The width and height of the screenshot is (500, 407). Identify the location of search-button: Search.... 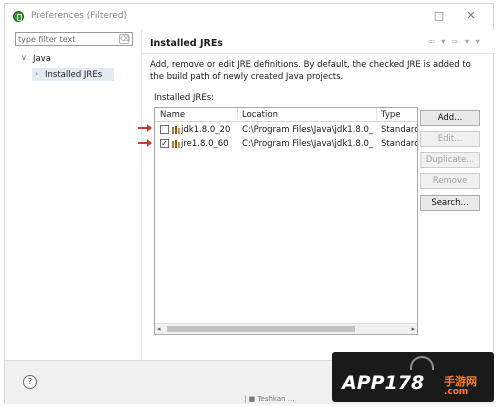
(450, 203).